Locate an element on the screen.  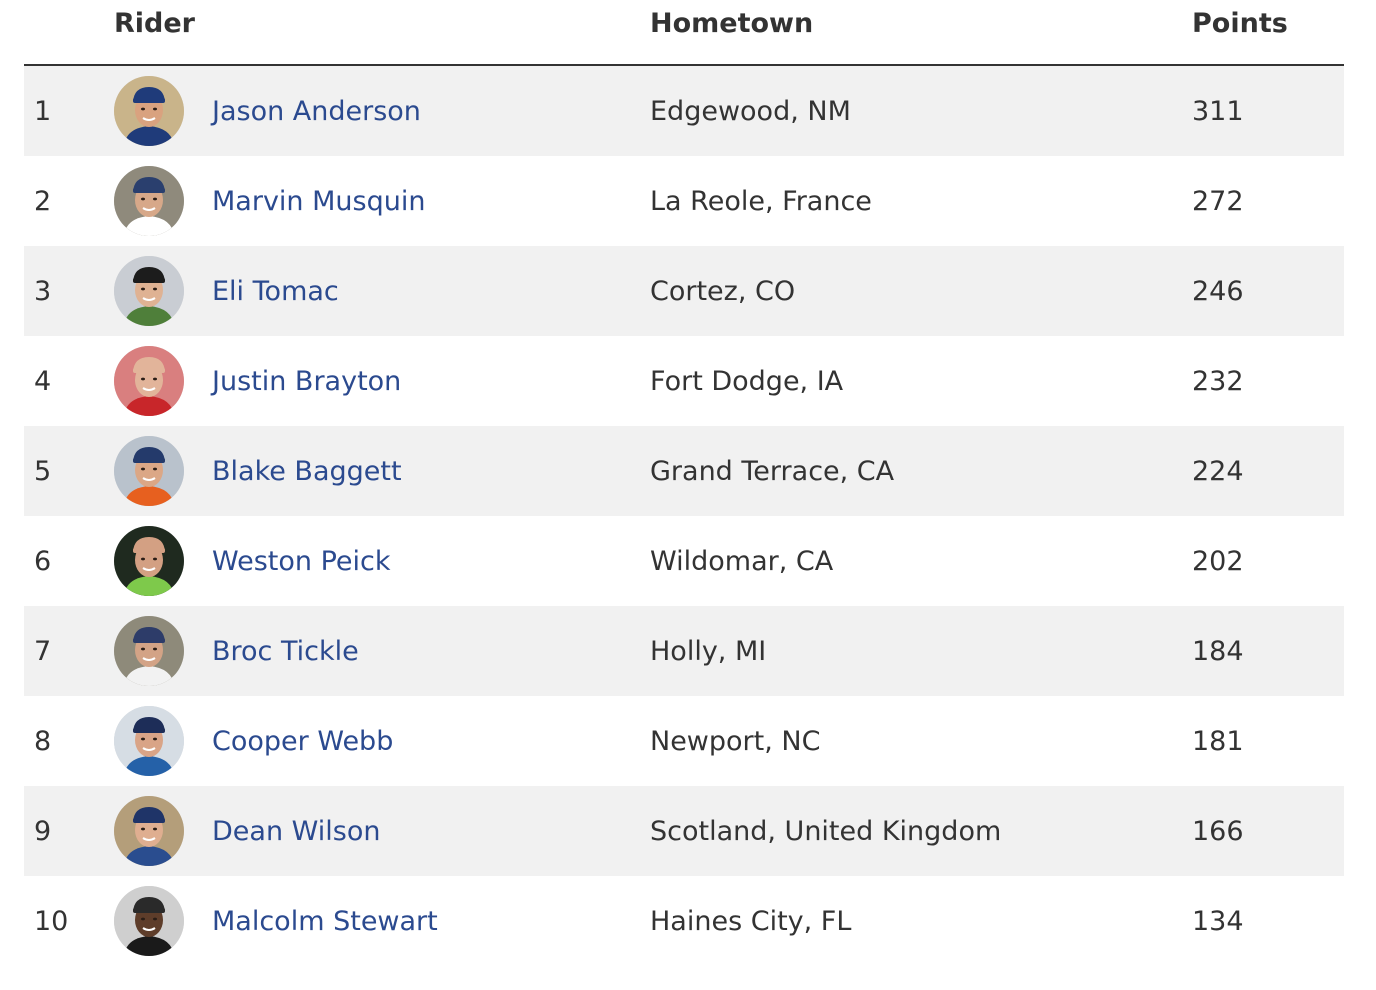
table-row: 2 Marvin Musquin La Reole, France 272 is located at coordinates (684, 201).